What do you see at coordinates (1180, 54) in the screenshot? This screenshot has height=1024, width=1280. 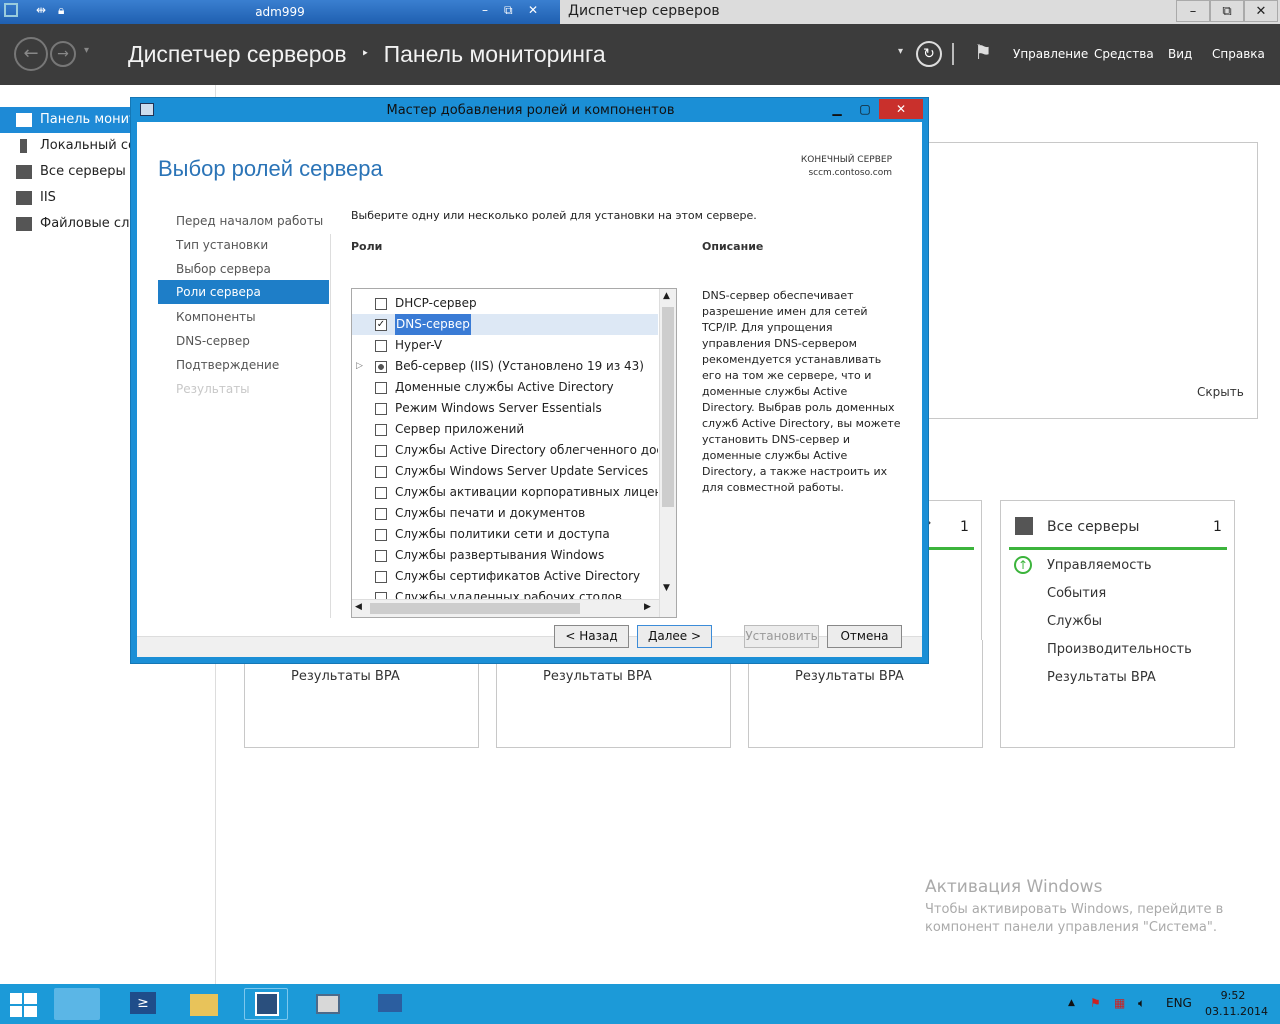 I see `menu-view: Вид` at bounding box center [1180, 54].